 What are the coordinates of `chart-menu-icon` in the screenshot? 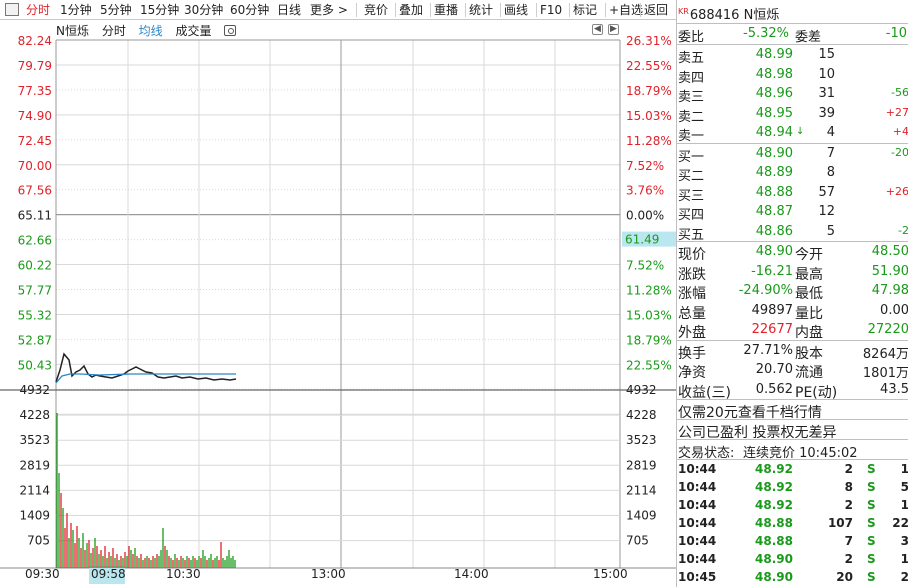 It's located at (12, 9).